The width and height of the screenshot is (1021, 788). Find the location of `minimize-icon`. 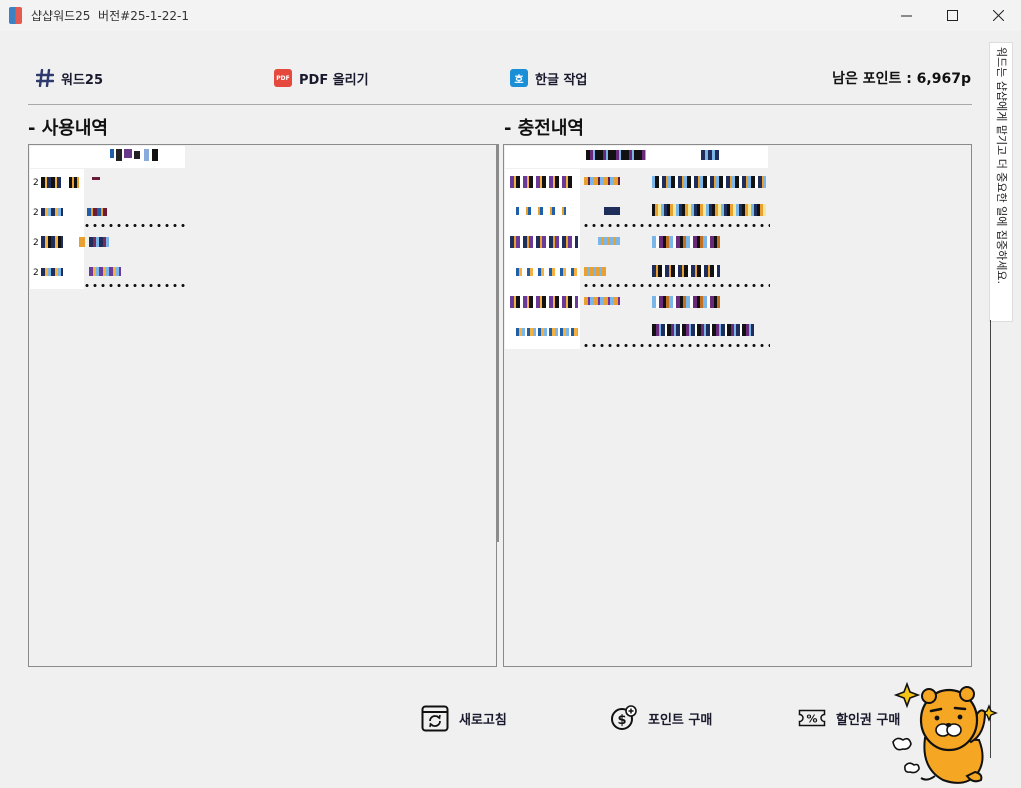

minimize-icon is located at coordinates (906, 16).